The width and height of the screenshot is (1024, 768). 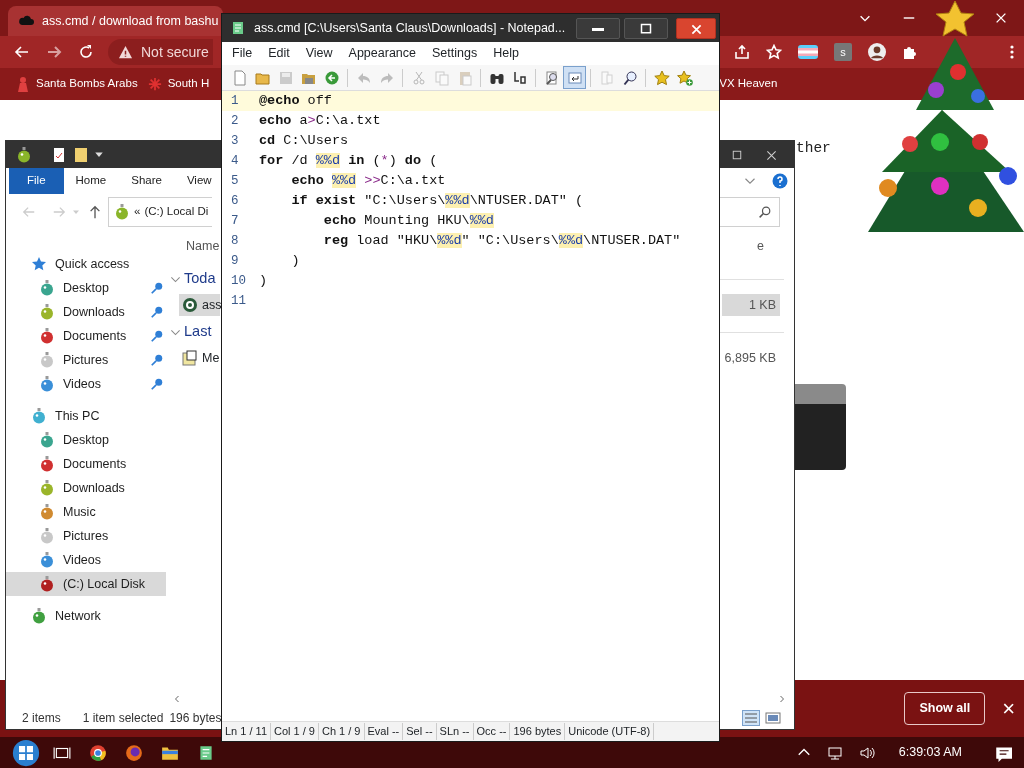 I want to click on bookmark-link: Santa Bombs Arabs, so click(x=77, y=84).